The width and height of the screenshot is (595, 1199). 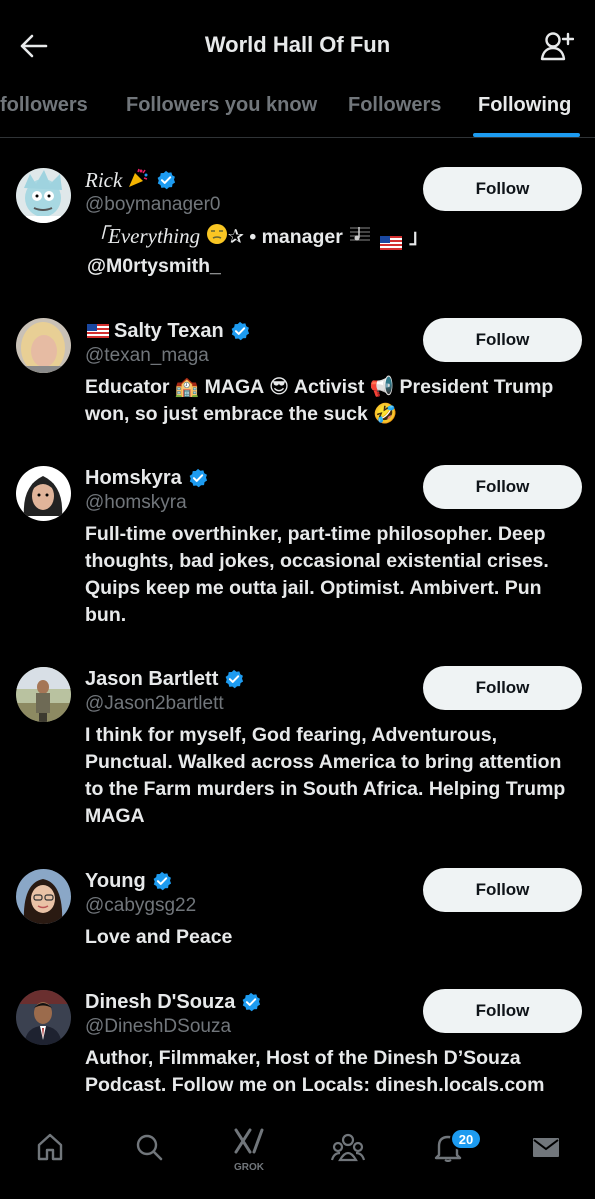 What do you see at coordinates (297, 44) in the screenshot?
I see `page-title: World Hall Of Fun` at bounding box center [297, 44].